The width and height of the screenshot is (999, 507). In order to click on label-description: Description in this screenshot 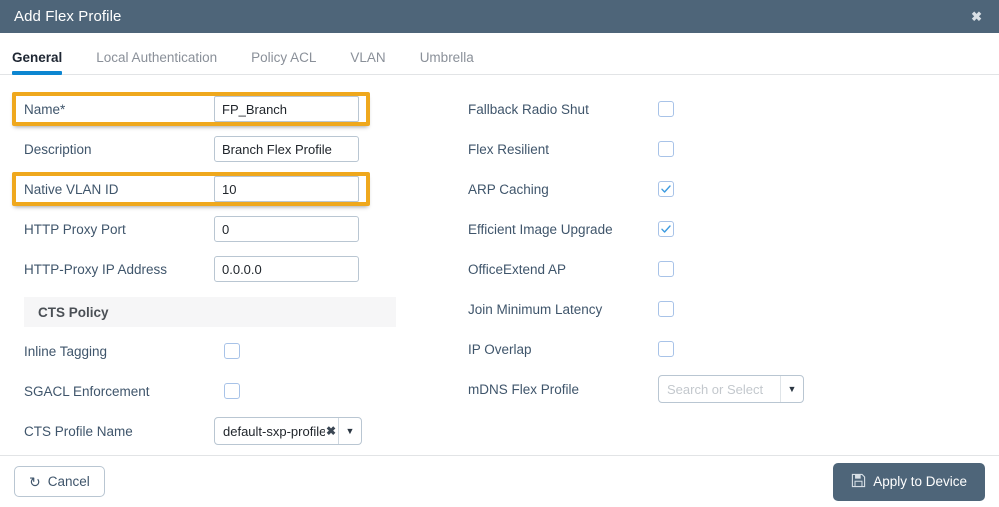, I will do `click(58, 149)`.